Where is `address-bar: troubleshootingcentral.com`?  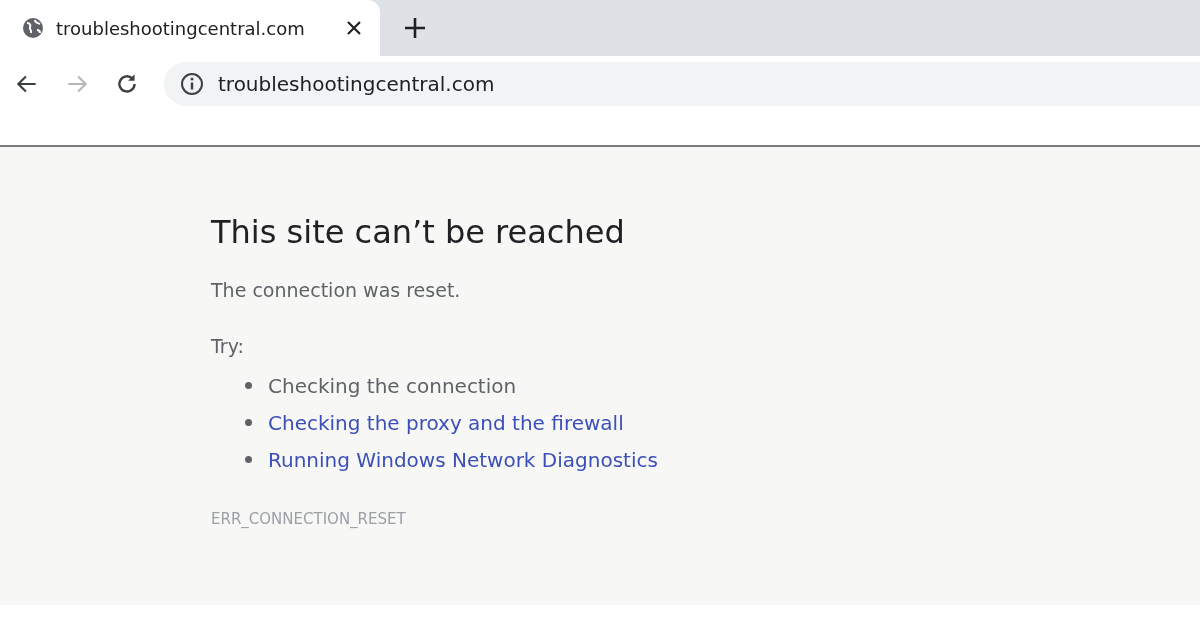 address-bar: troubleshootingcentral.com is located at coordinates (682, 84).